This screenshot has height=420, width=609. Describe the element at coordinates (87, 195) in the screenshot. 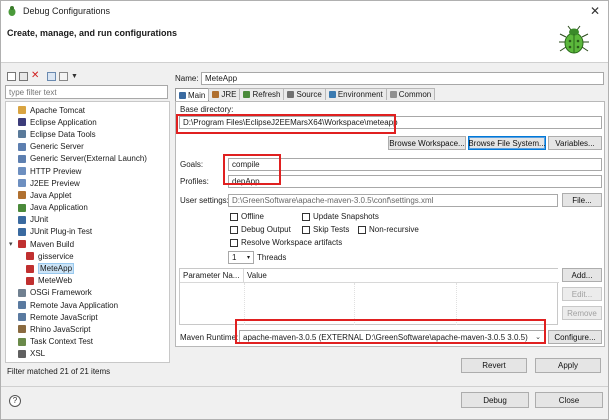

I see `tree-item: Java Applet` at that location.